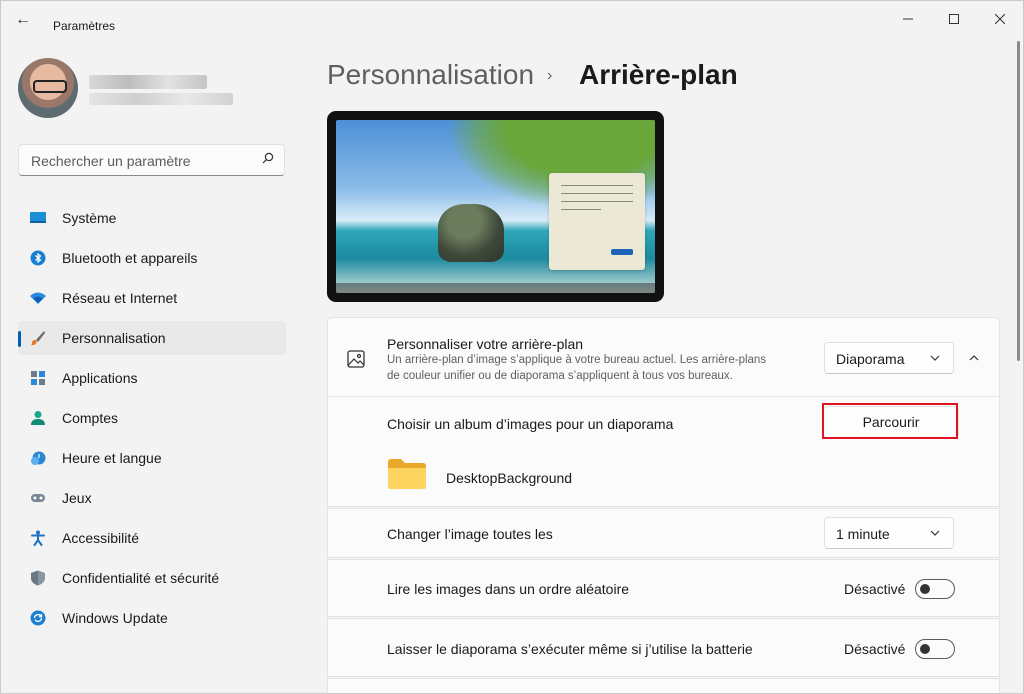  I want to click on gaming-icon, so click(38, 498).